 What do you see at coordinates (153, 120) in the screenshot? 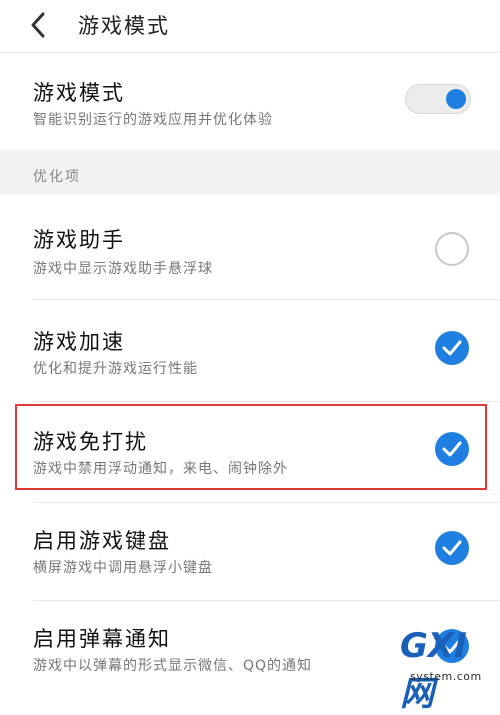
I see `game-mode-subtitle: 智能识别运行的游戏应用并优化体验` at bounding box center [153, 120].